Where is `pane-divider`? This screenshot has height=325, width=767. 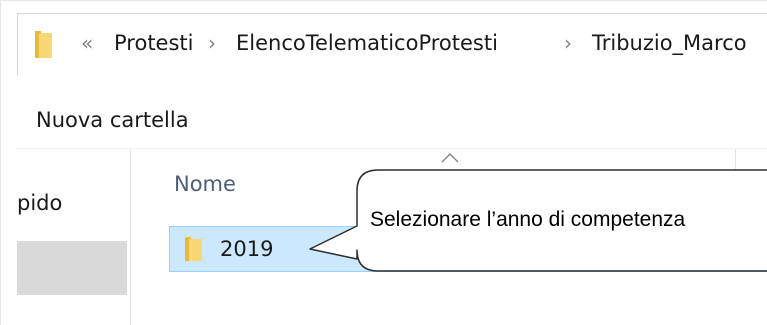
pane-divider is located at coordinates (130, 237).